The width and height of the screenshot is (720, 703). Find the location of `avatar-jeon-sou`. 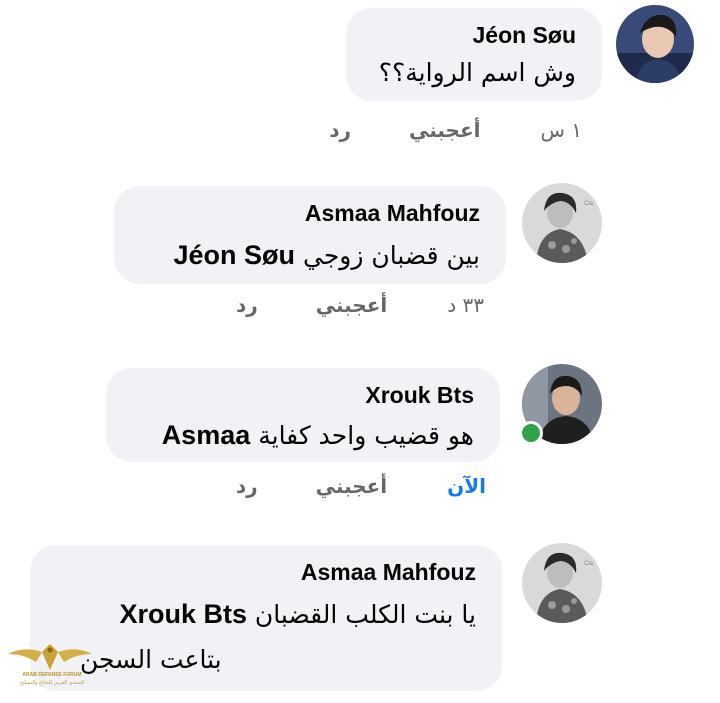

avatar-jeon-sou is located at coordinates (655, 44).